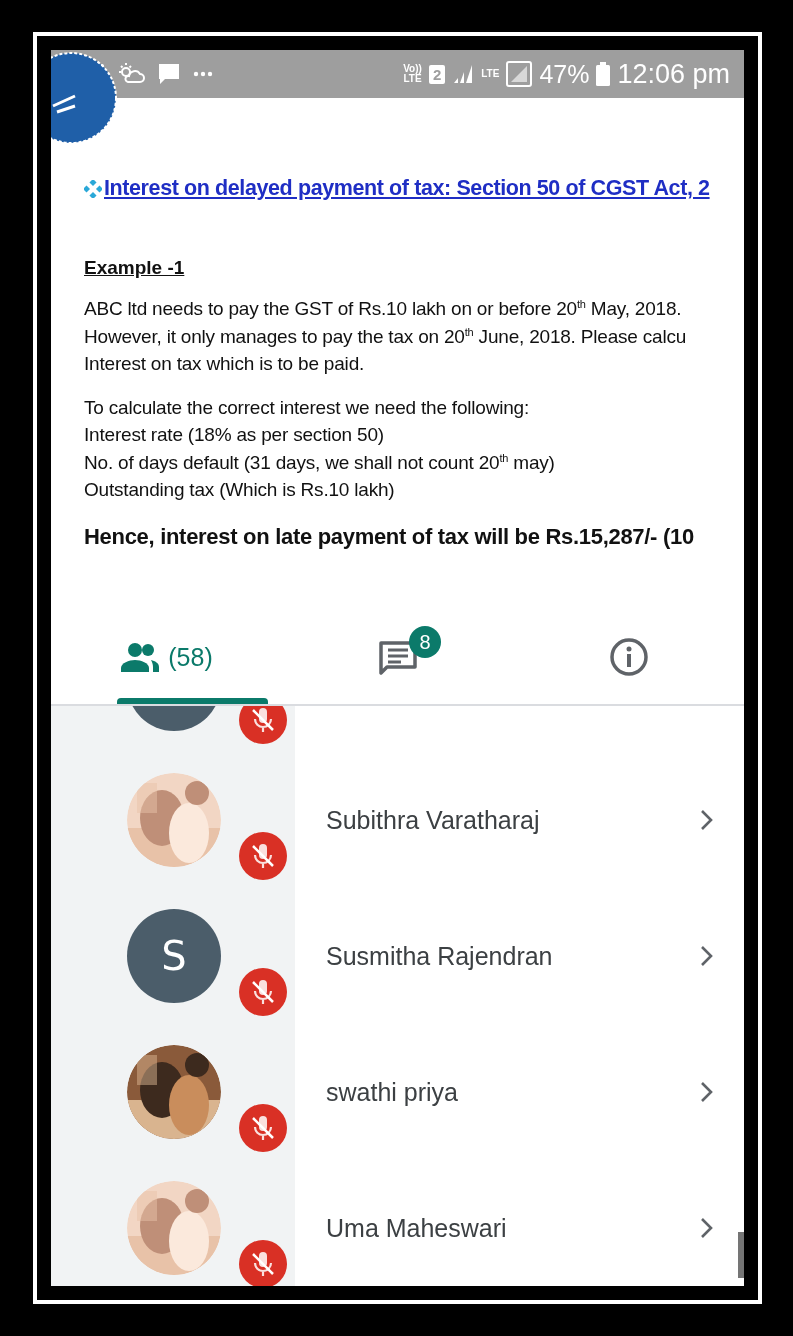 The height and width of the screenshot is (1336, 793). I want to click on participants-tab: (58), so click(166, 657).